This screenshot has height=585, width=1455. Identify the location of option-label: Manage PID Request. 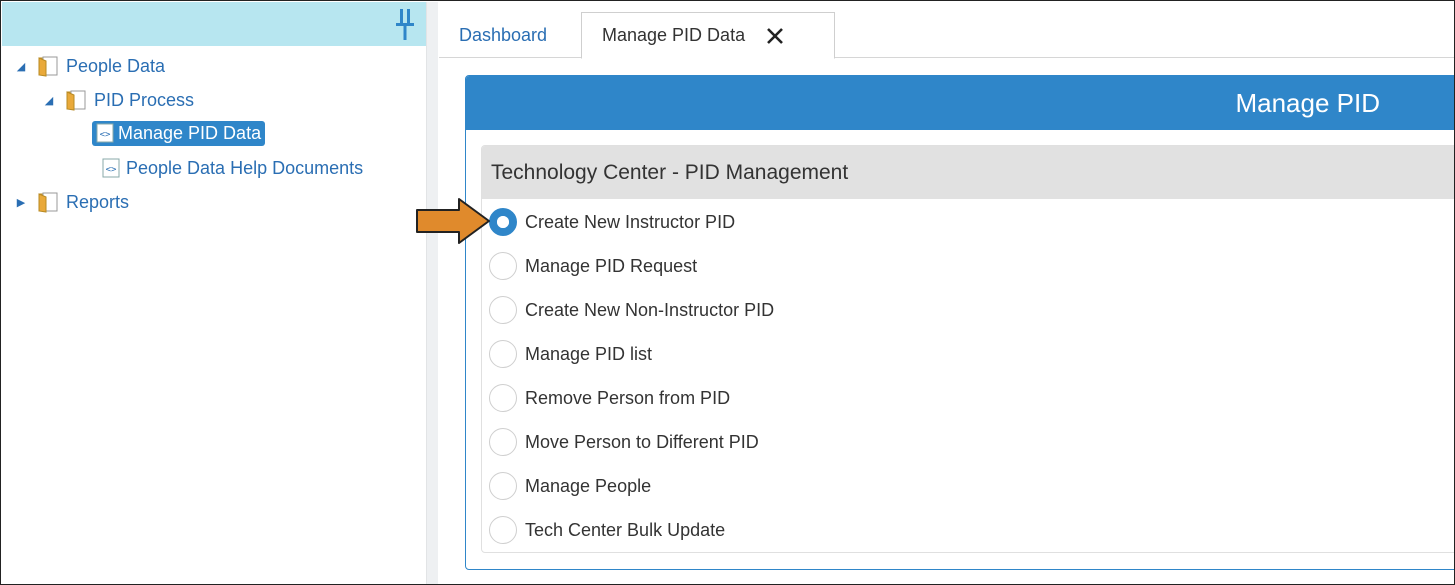
(611, 265).